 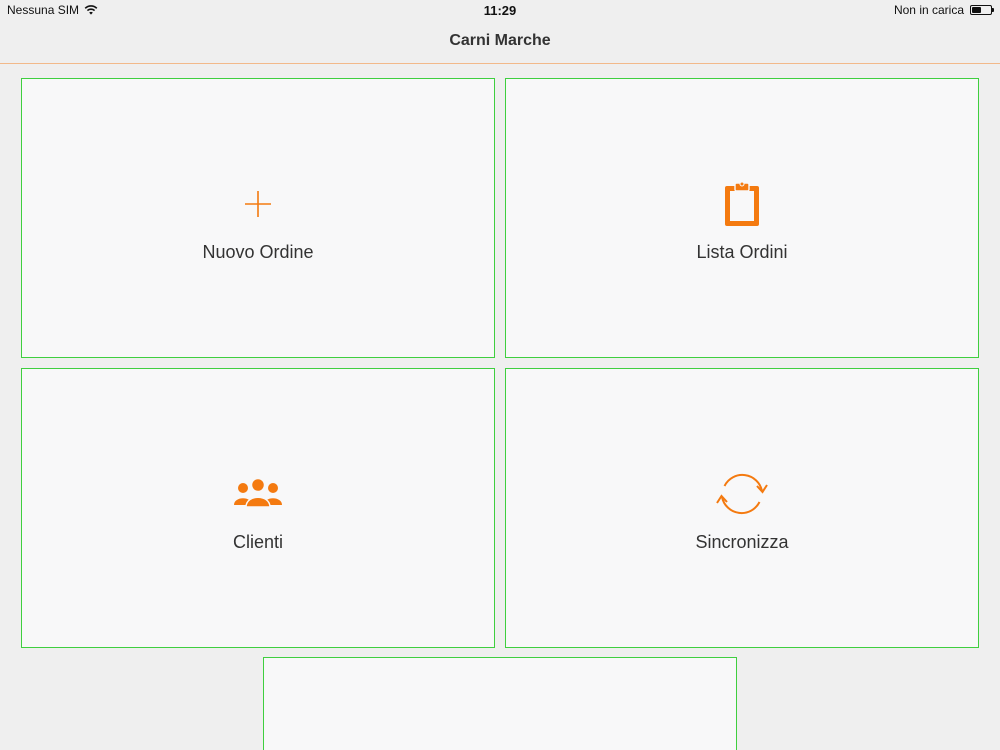 I want to click on plus-icon, so click(x=258, y=204).